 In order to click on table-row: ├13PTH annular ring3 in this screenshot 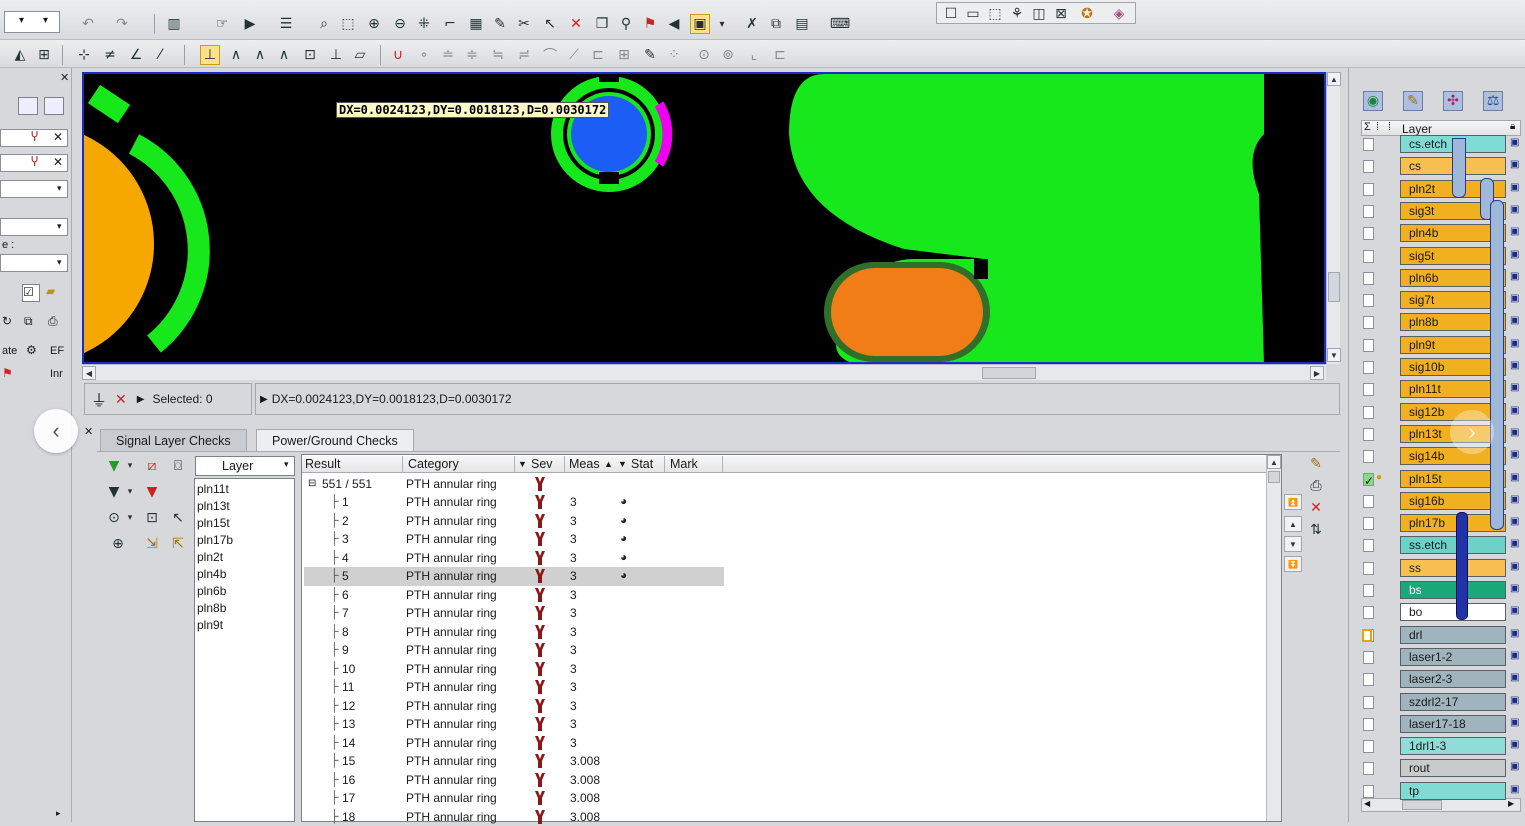, I will do `click(514, 724)`.